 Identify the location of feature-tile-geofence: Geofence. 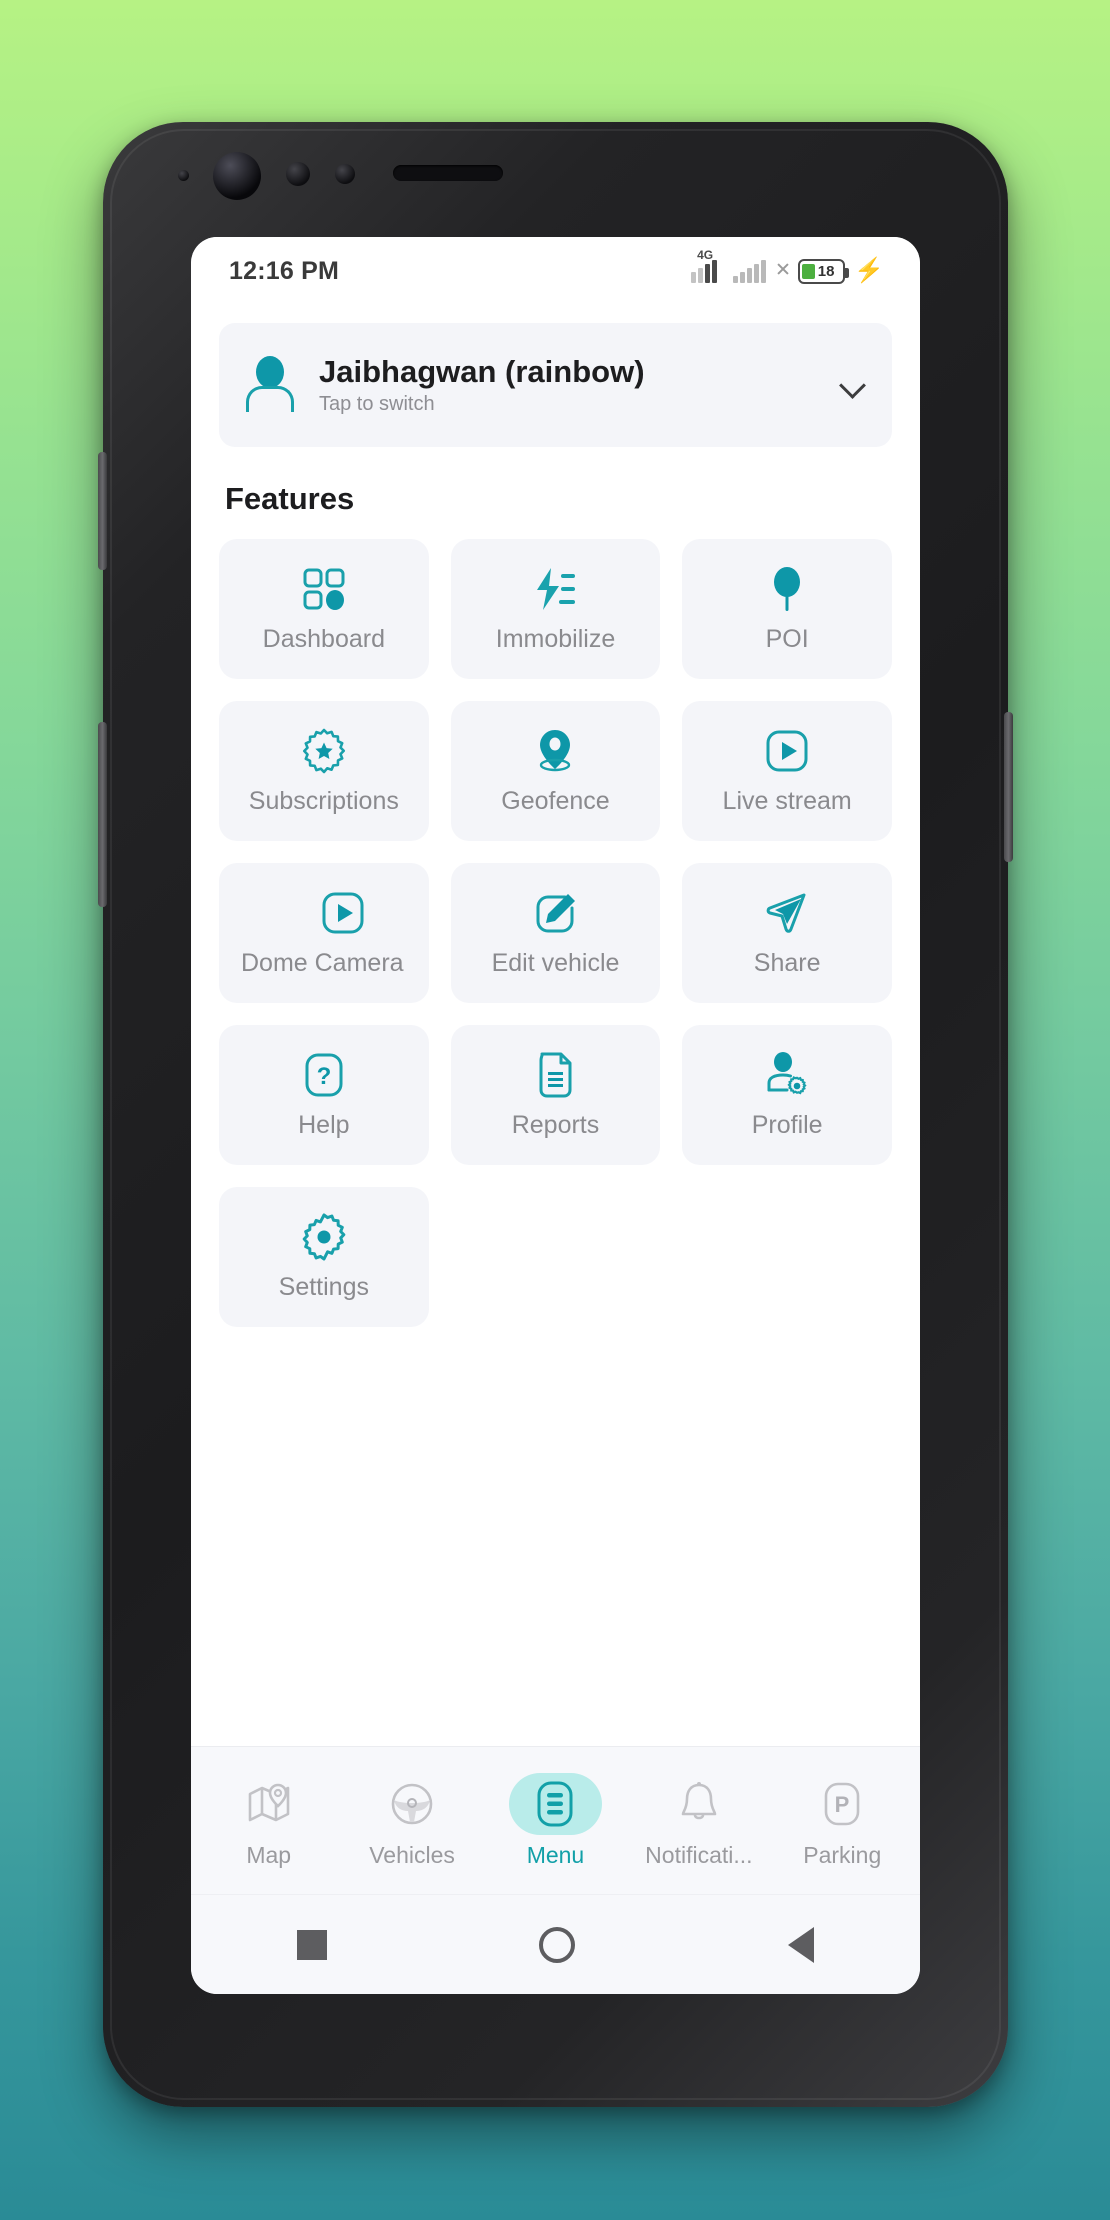
(555, 771).